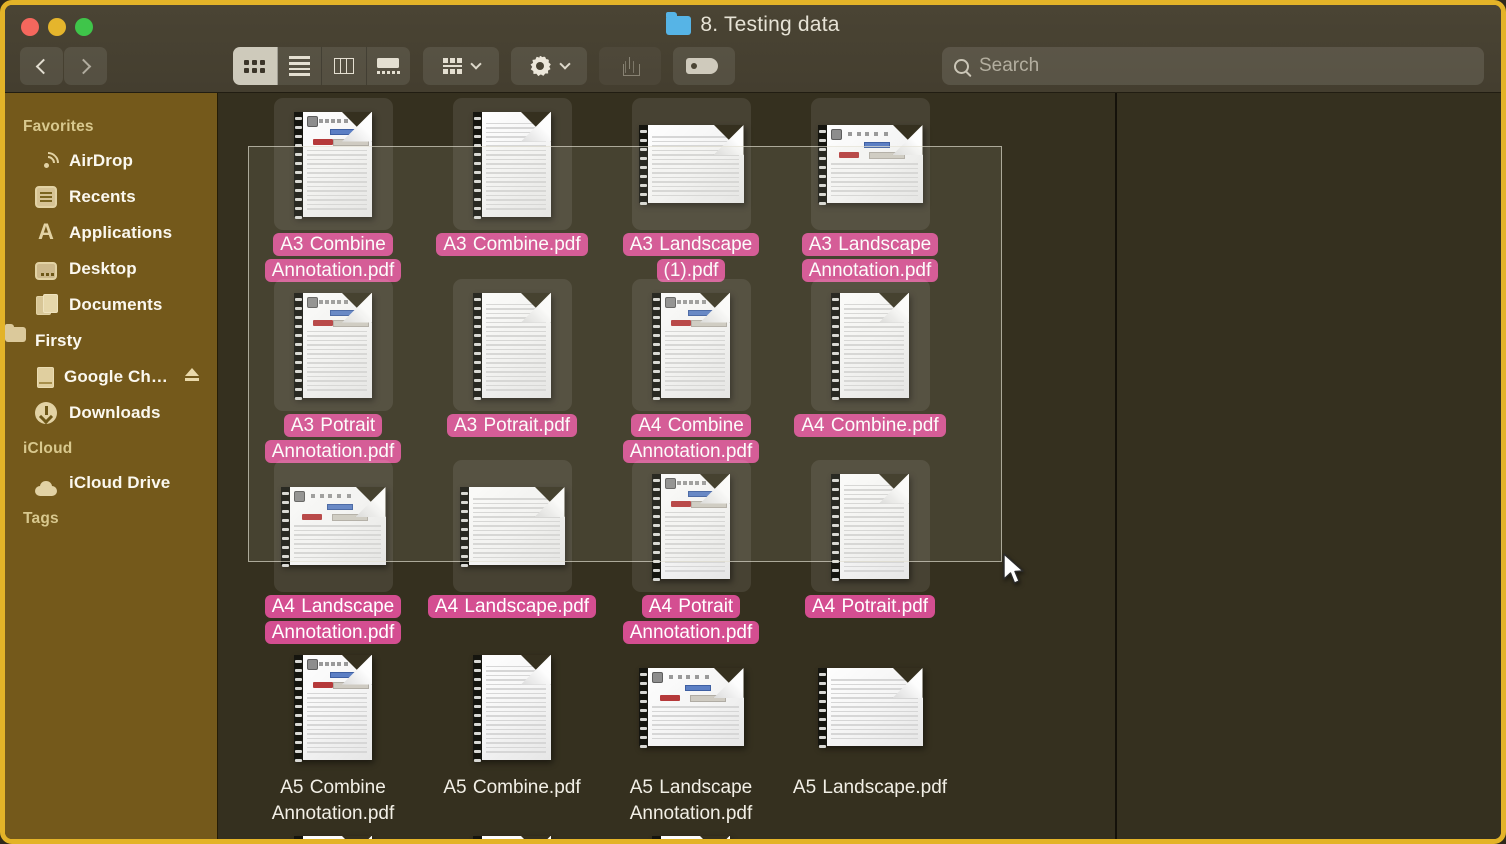 Image resolution: width=1506 pixels, height=844 pixels. Describe the element at coordinates (46, 232) in the screenshot. I see `applications-icon` at that location.